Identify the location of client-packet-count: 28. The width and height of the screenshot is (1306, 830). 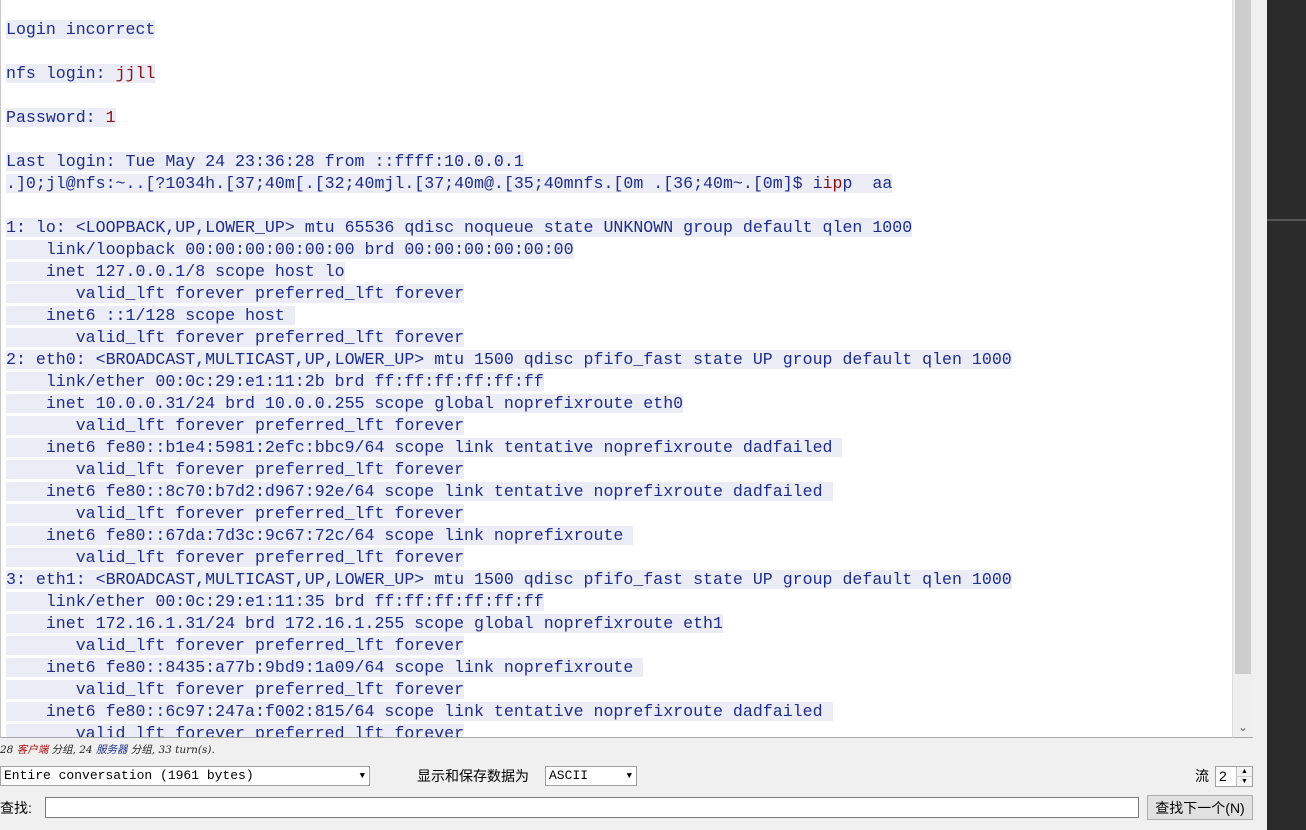
(7, 750).